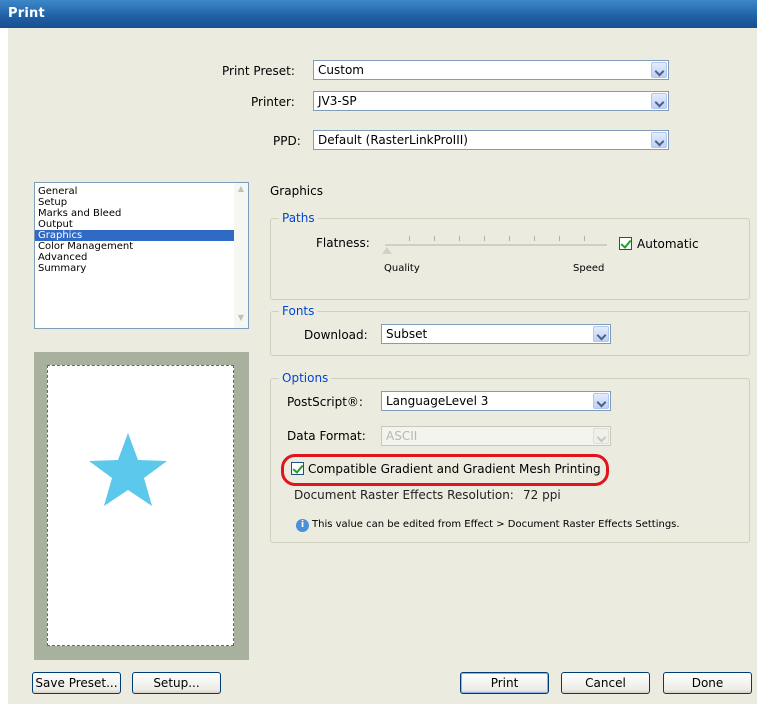 This screenshot has height=704, width=757. I want to click on preview-page, so click(140, 505).